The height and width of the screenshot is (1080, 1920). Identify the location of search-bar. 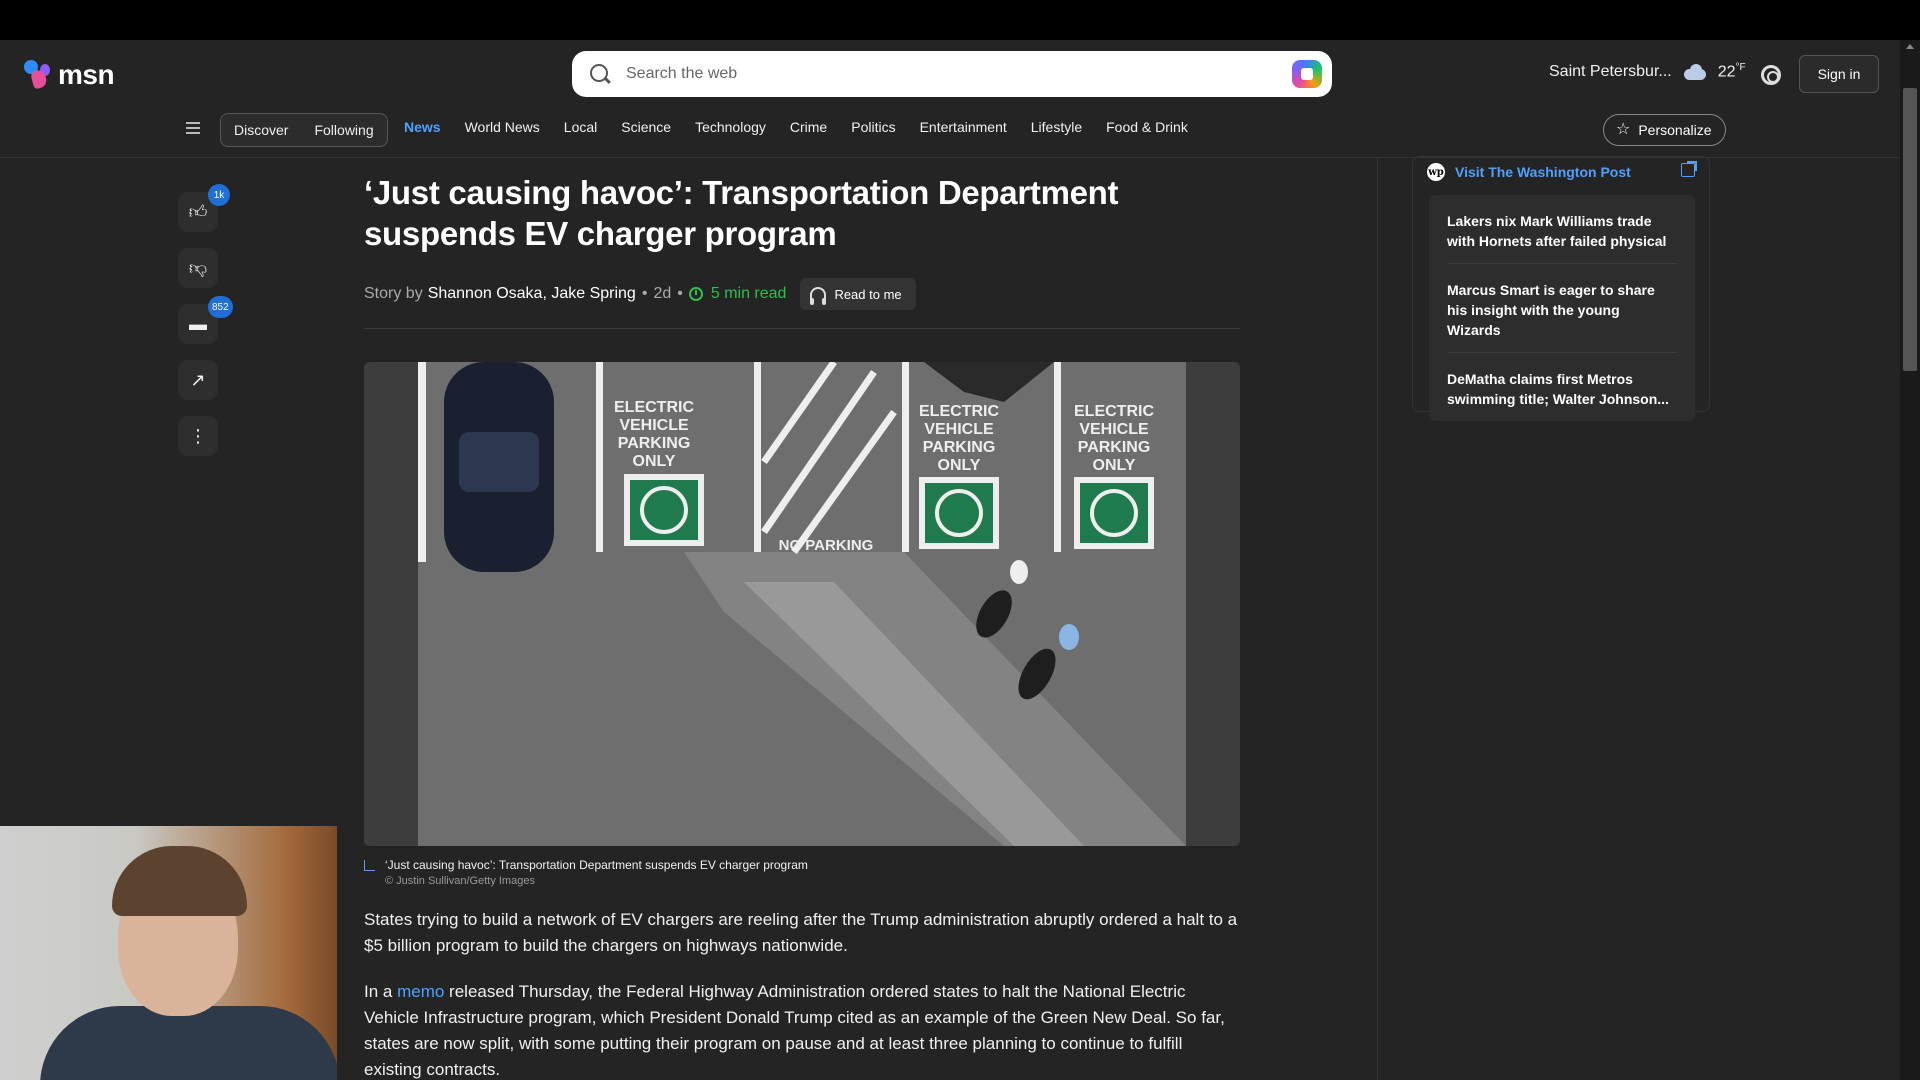
(952, 74).